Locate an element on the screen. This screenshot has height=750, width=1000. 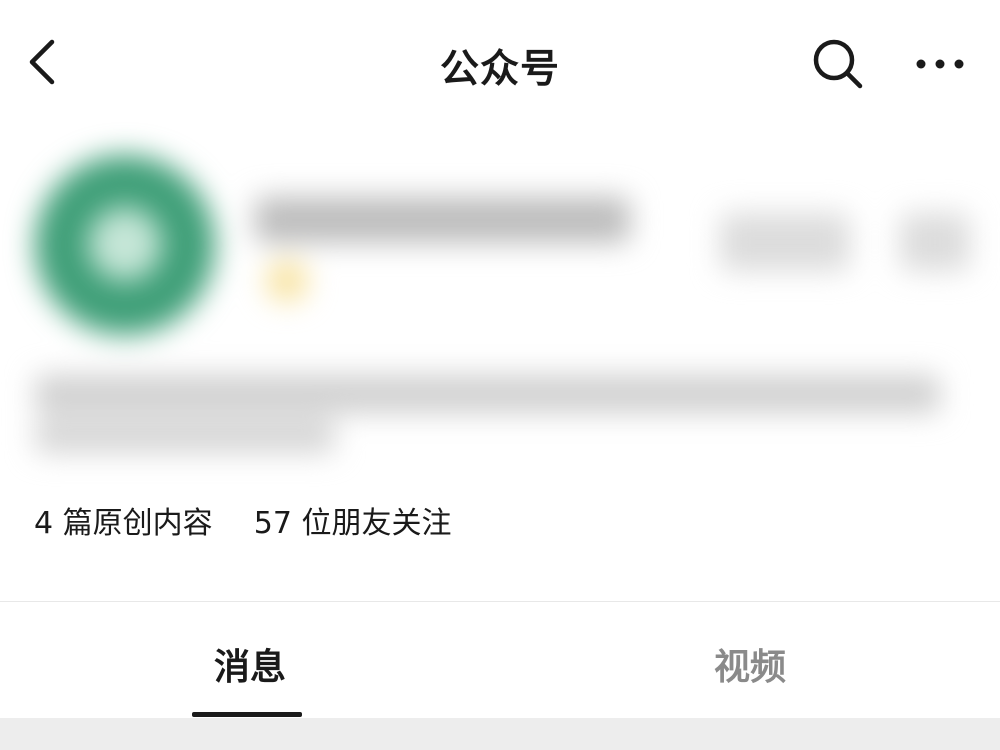
search-button is located at coordinates (838, 64).